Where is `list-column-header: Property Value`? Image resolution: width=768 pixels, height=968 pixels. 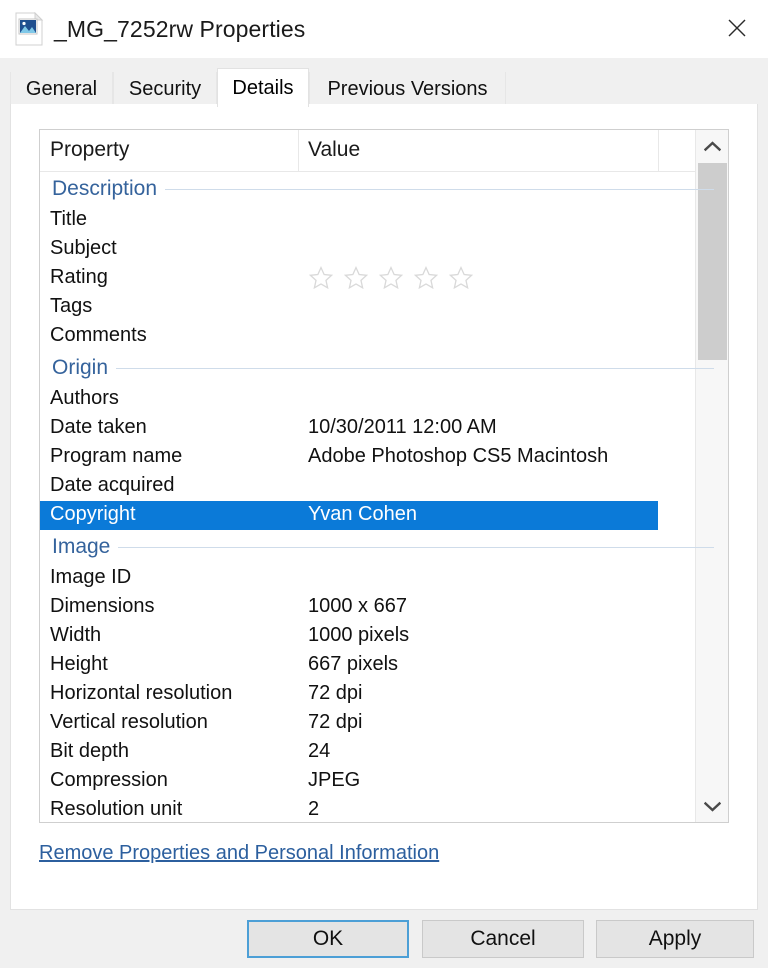 list-column-header: Property Value is located at coordinates (384, 151).